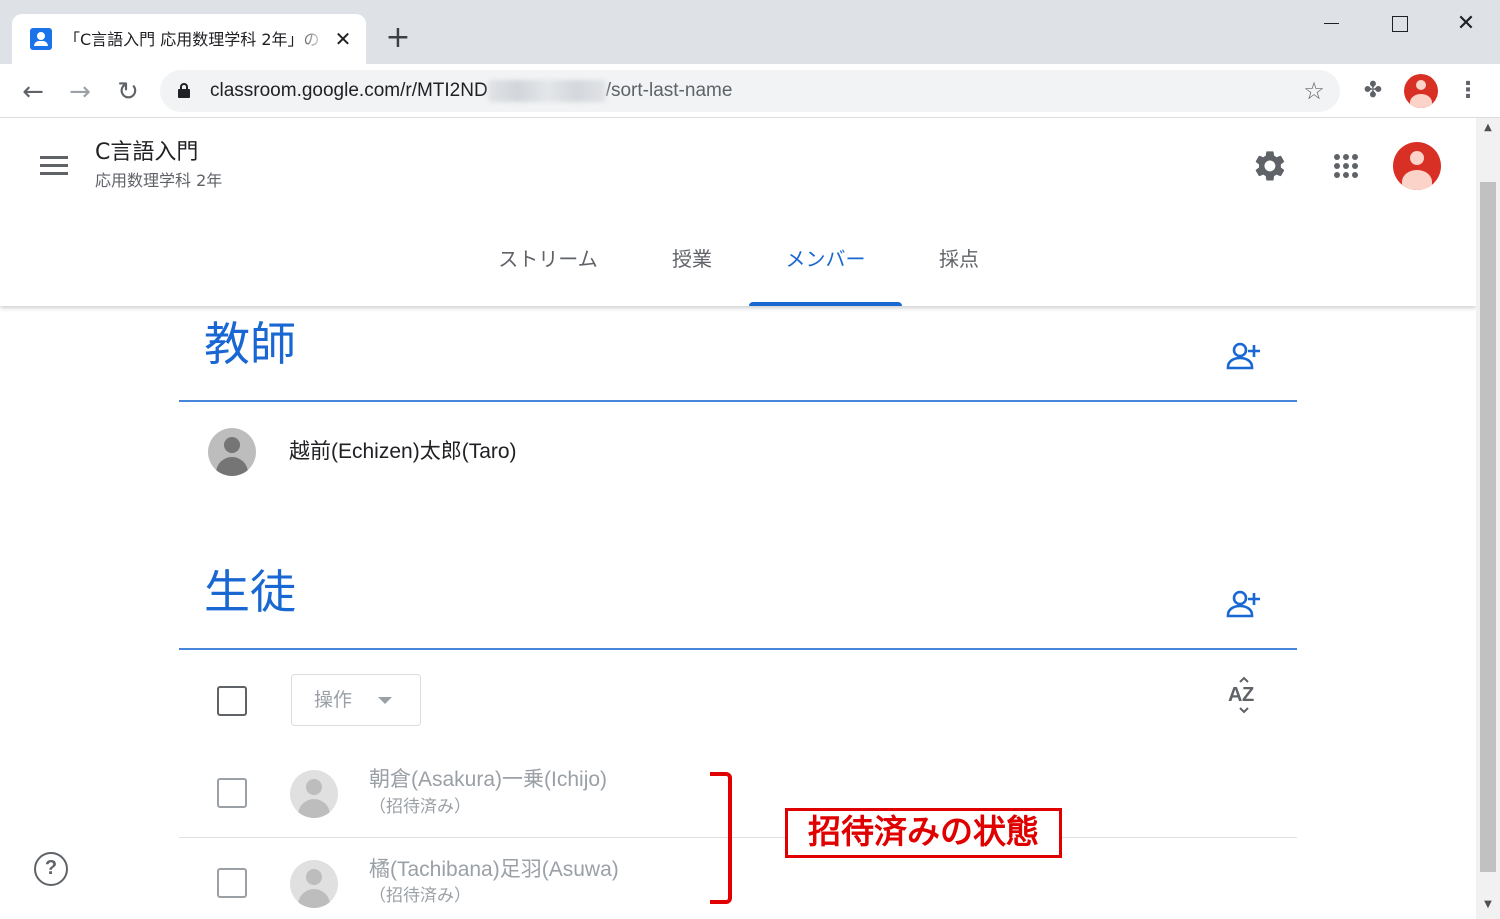  What do you see at coordinates (692, 272) in the screenshot?
I see `tab-classwork: 授業` at bounding box center [692, 272].